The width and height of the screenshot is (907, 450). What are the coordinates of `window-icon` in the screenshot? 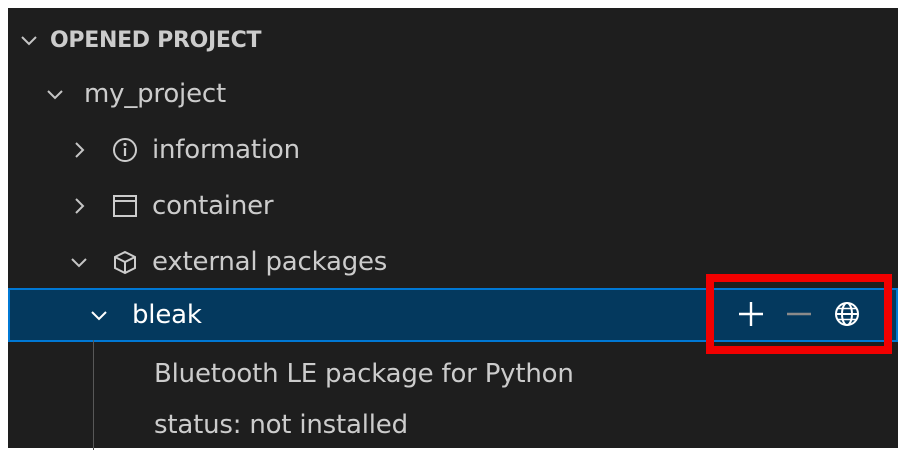 It's located at (125, 206).